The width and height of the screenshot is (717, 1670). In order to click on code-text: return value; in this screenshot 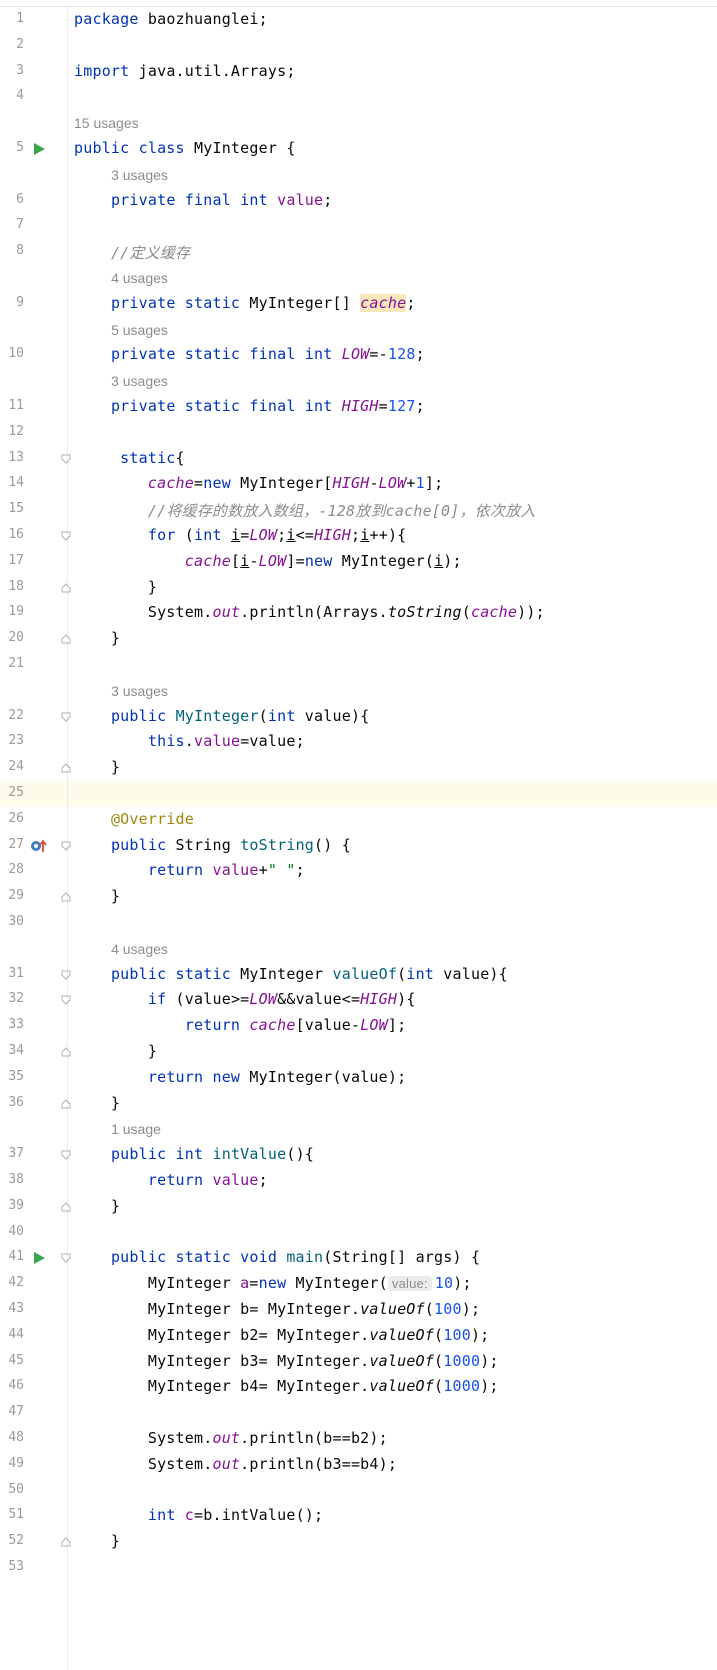, I will do `click(171, 1180)`.